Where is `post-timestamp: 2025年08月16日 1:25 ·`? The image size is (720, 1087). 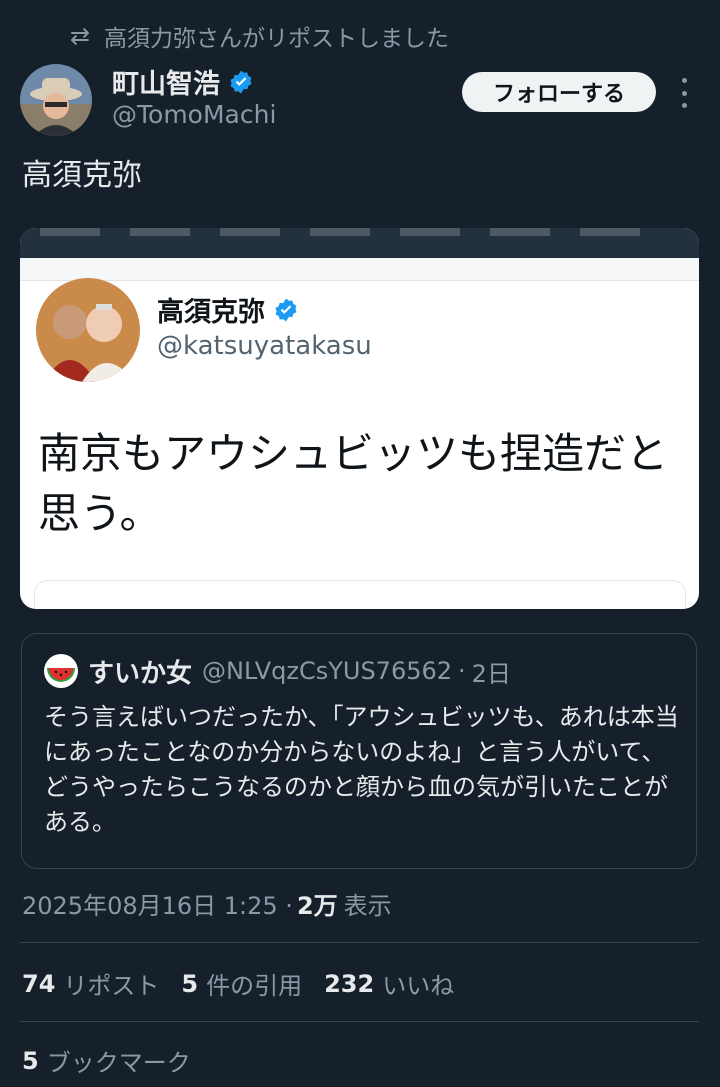 post-timestamp: 2025年08月16日 1:25 · is located at coordinates (157, 903).